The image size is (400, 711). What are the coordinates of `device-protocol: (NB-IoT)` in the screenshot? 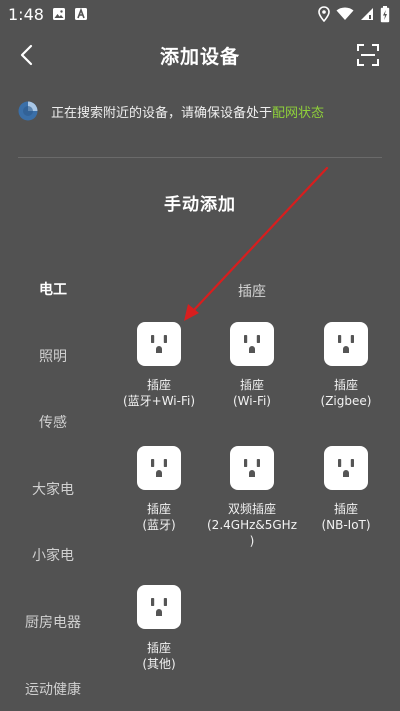 It's located at (346, 525).